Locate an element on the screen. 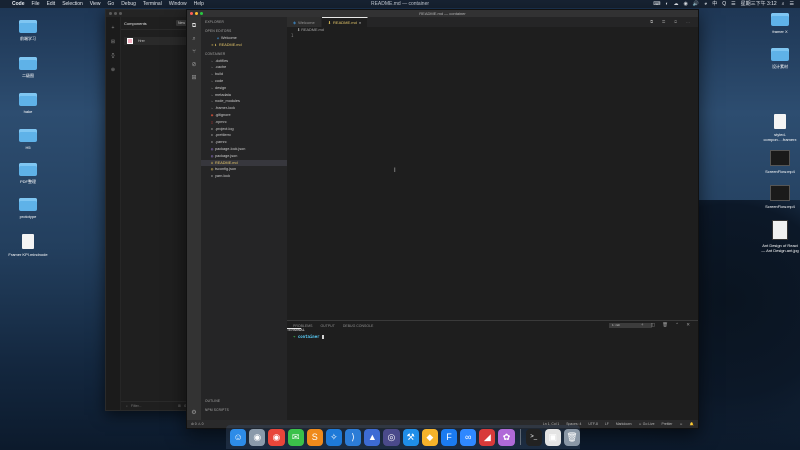 The width and height of the screenshot is (800, 450). tab-readme: ⬇ README.md × is located at coordinates (345, 22).